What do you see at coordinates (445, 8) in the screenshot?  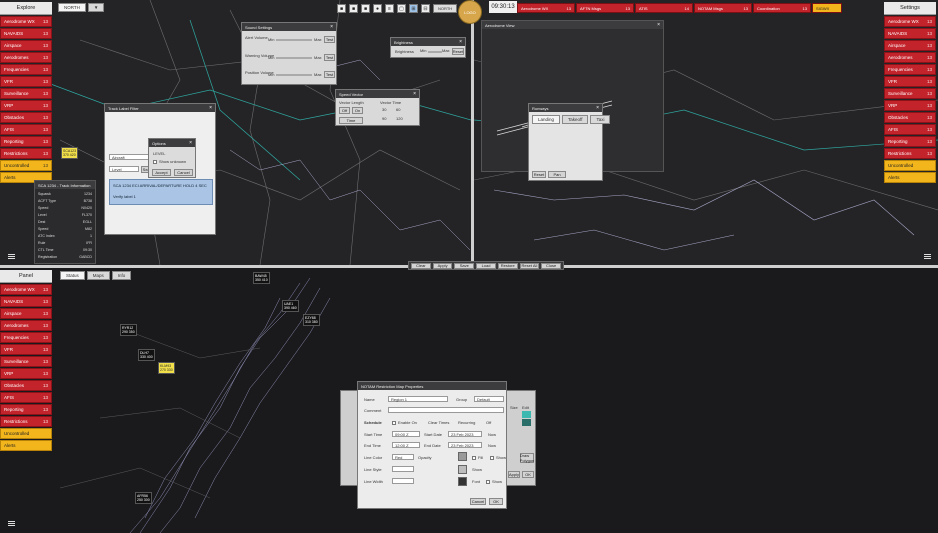 I see `toolbar-text-button: NORTH` at bounding box center [445, 8].